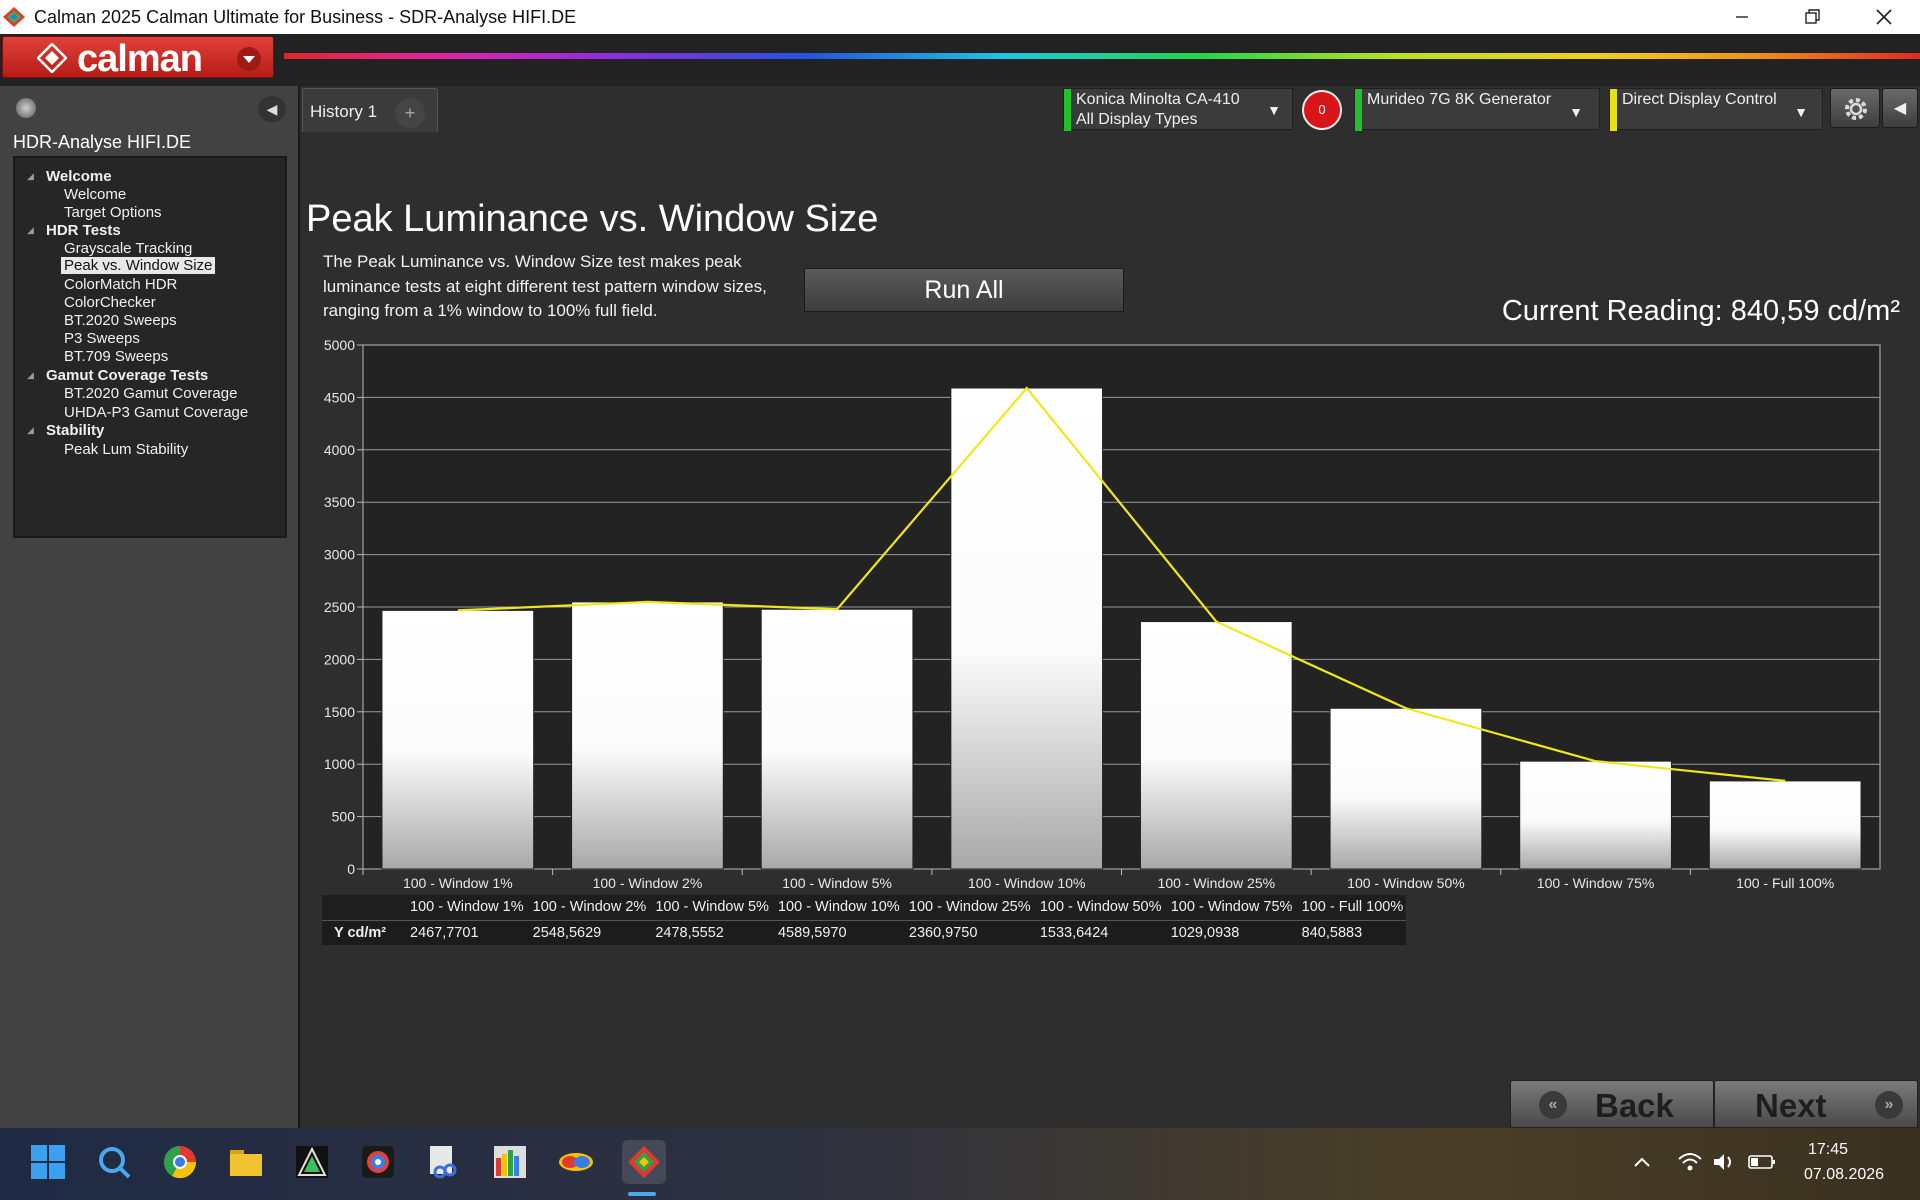  I want to click on tree-group: ◢ Welcome, so click(150, 175).